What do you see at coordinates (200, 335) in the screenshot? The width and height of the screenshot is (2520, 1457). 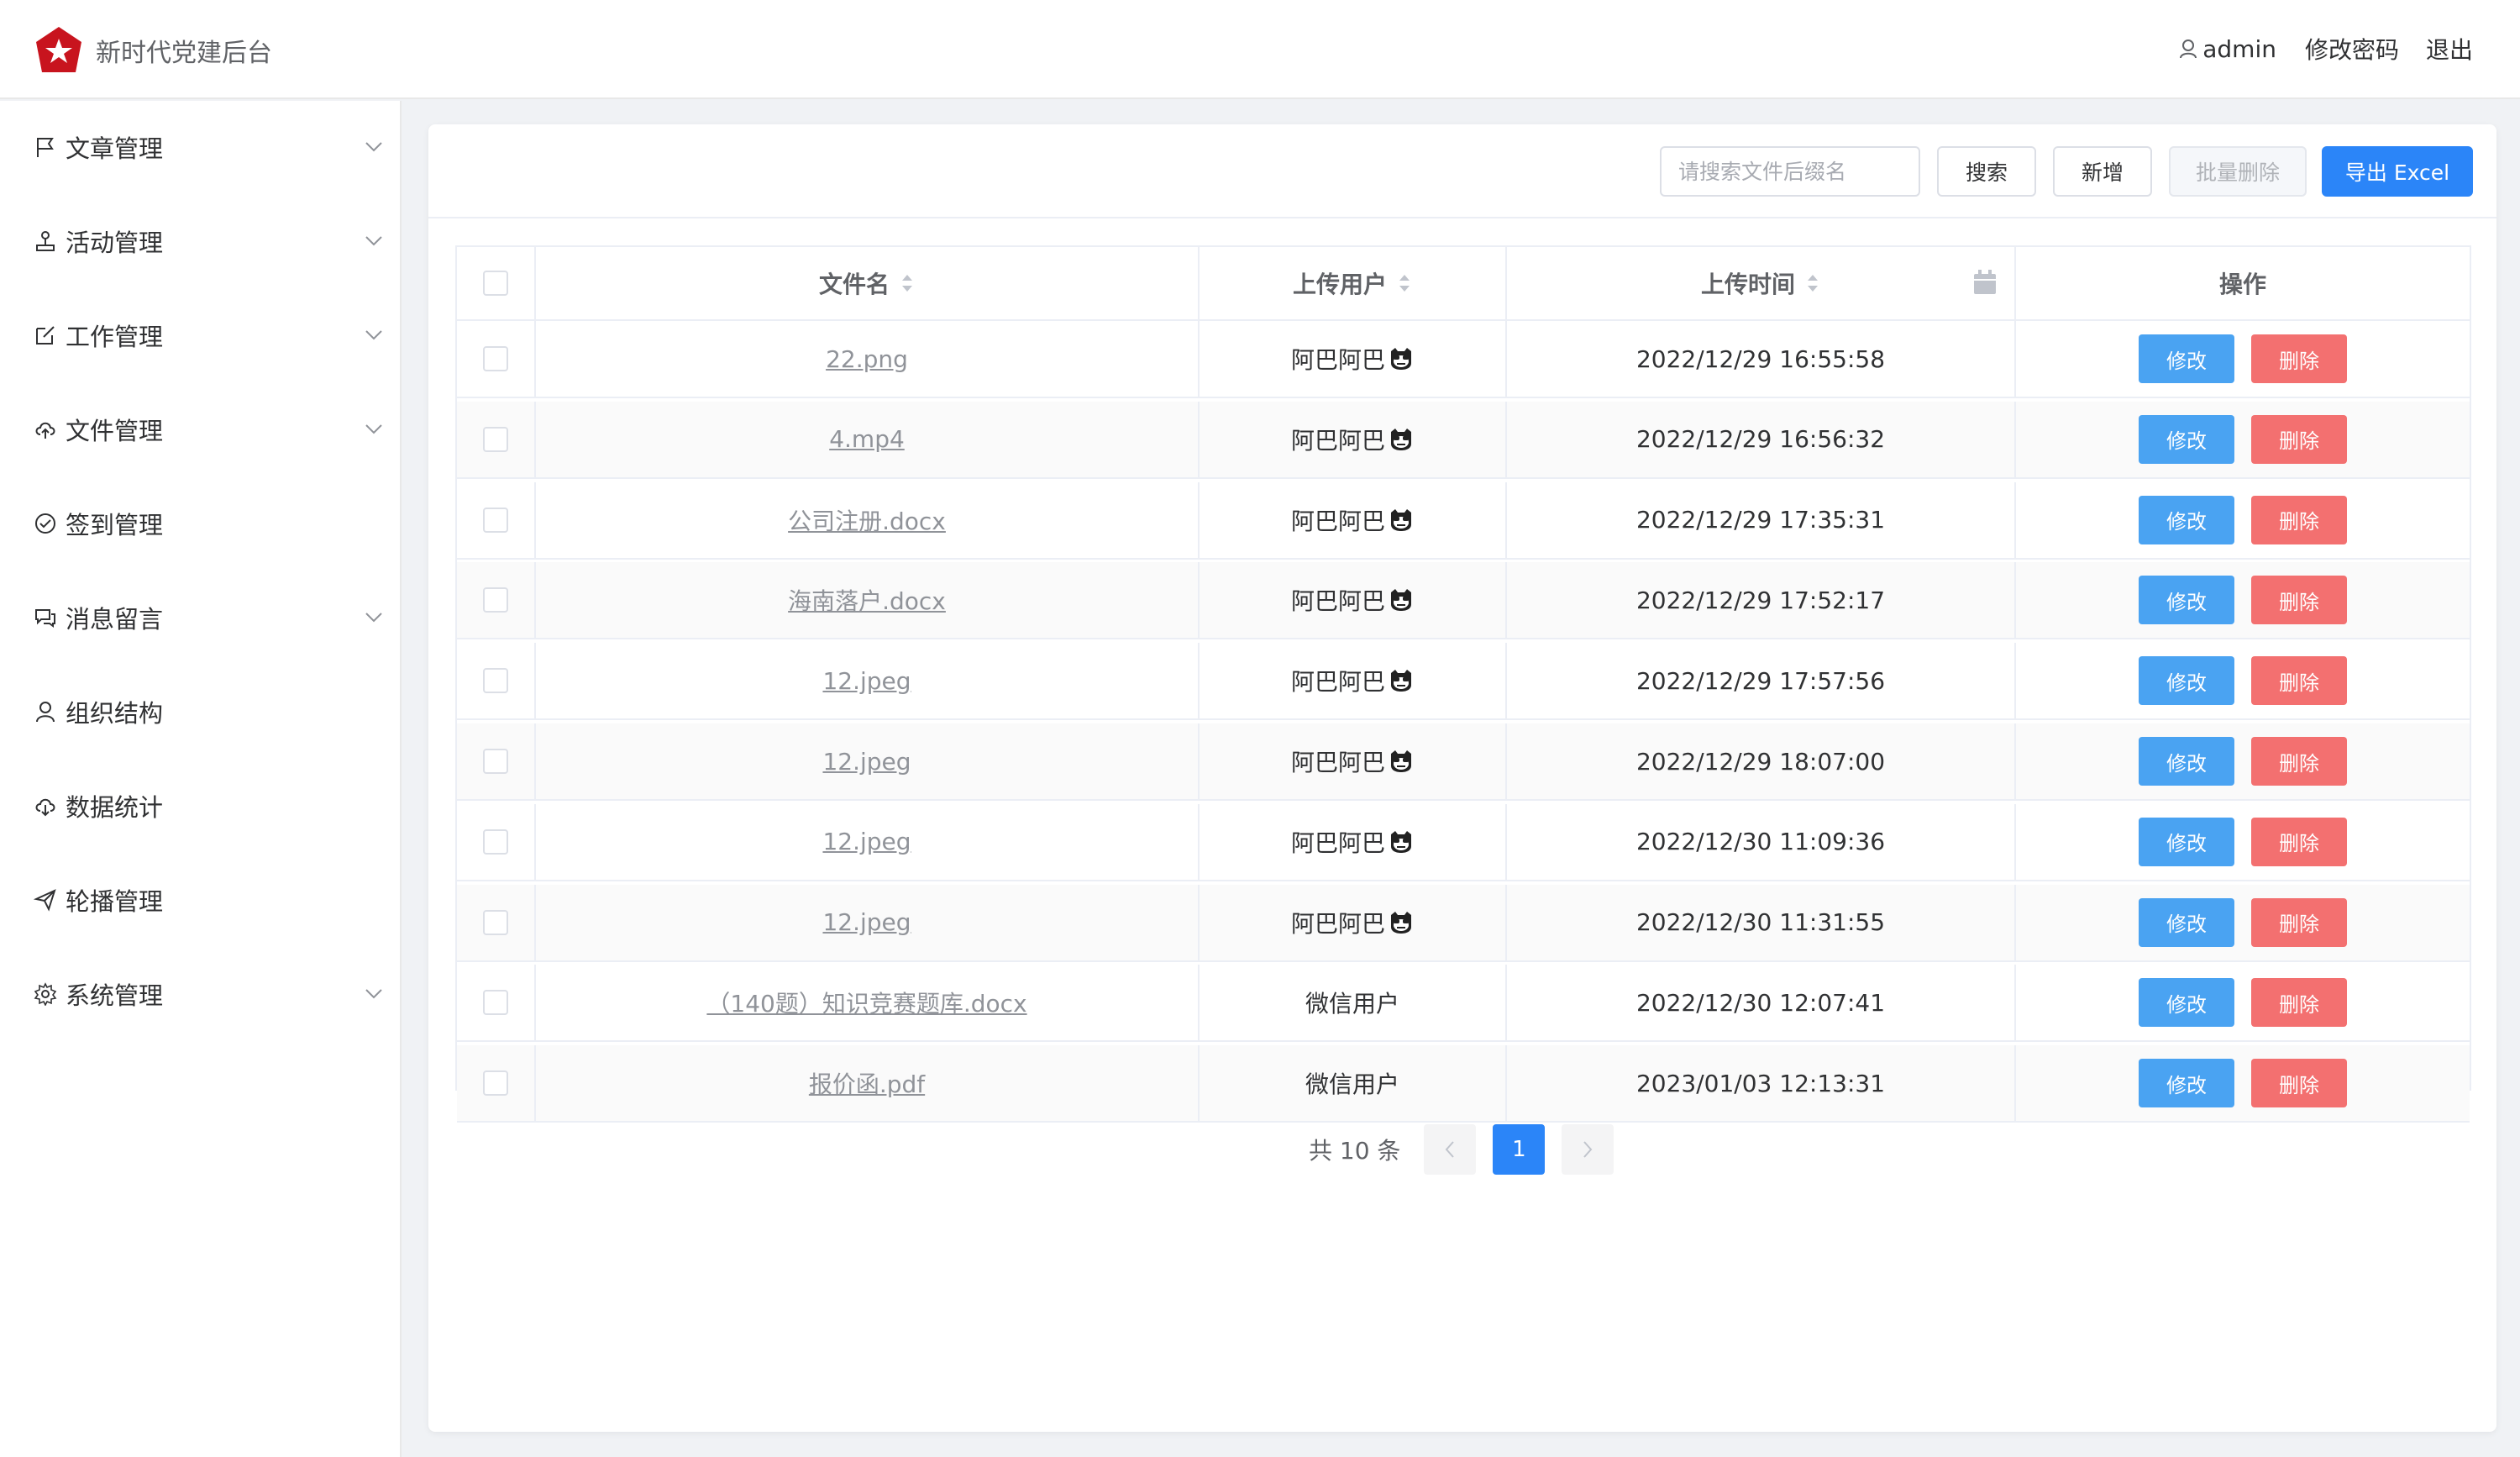 I see `sidebar-item-work: 工作管理` at bounding box center [200, 335].